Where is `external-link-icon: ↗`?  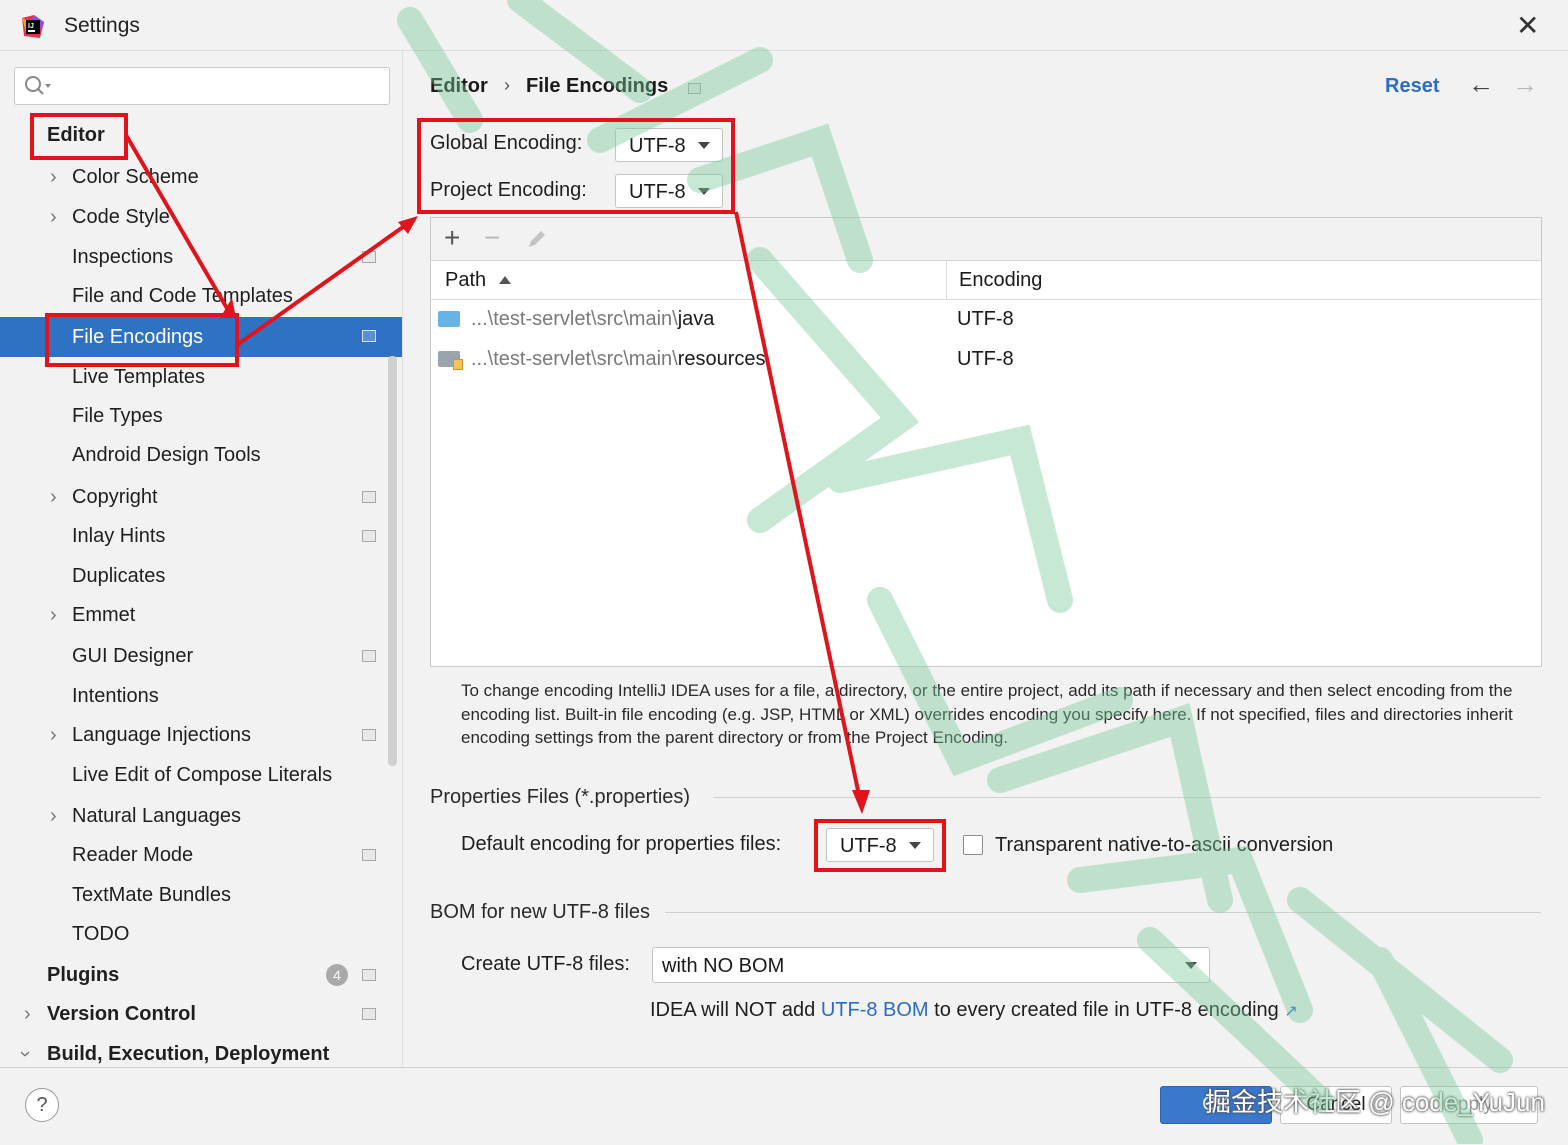 external-link-icon: ↗ is located at coordinates (1290, 1011).